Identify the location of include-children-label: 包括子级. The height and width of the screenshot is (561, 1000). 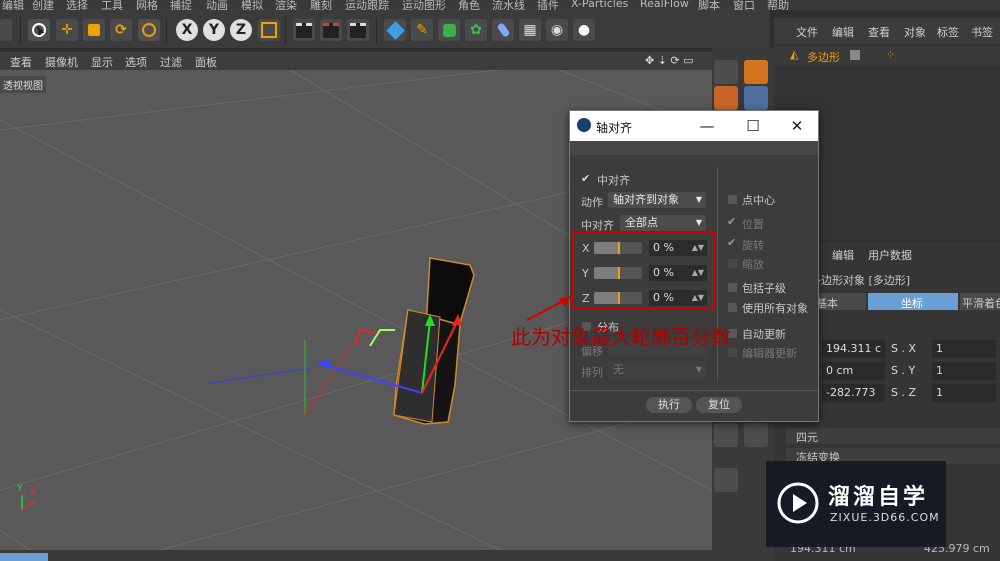
(764, 288).